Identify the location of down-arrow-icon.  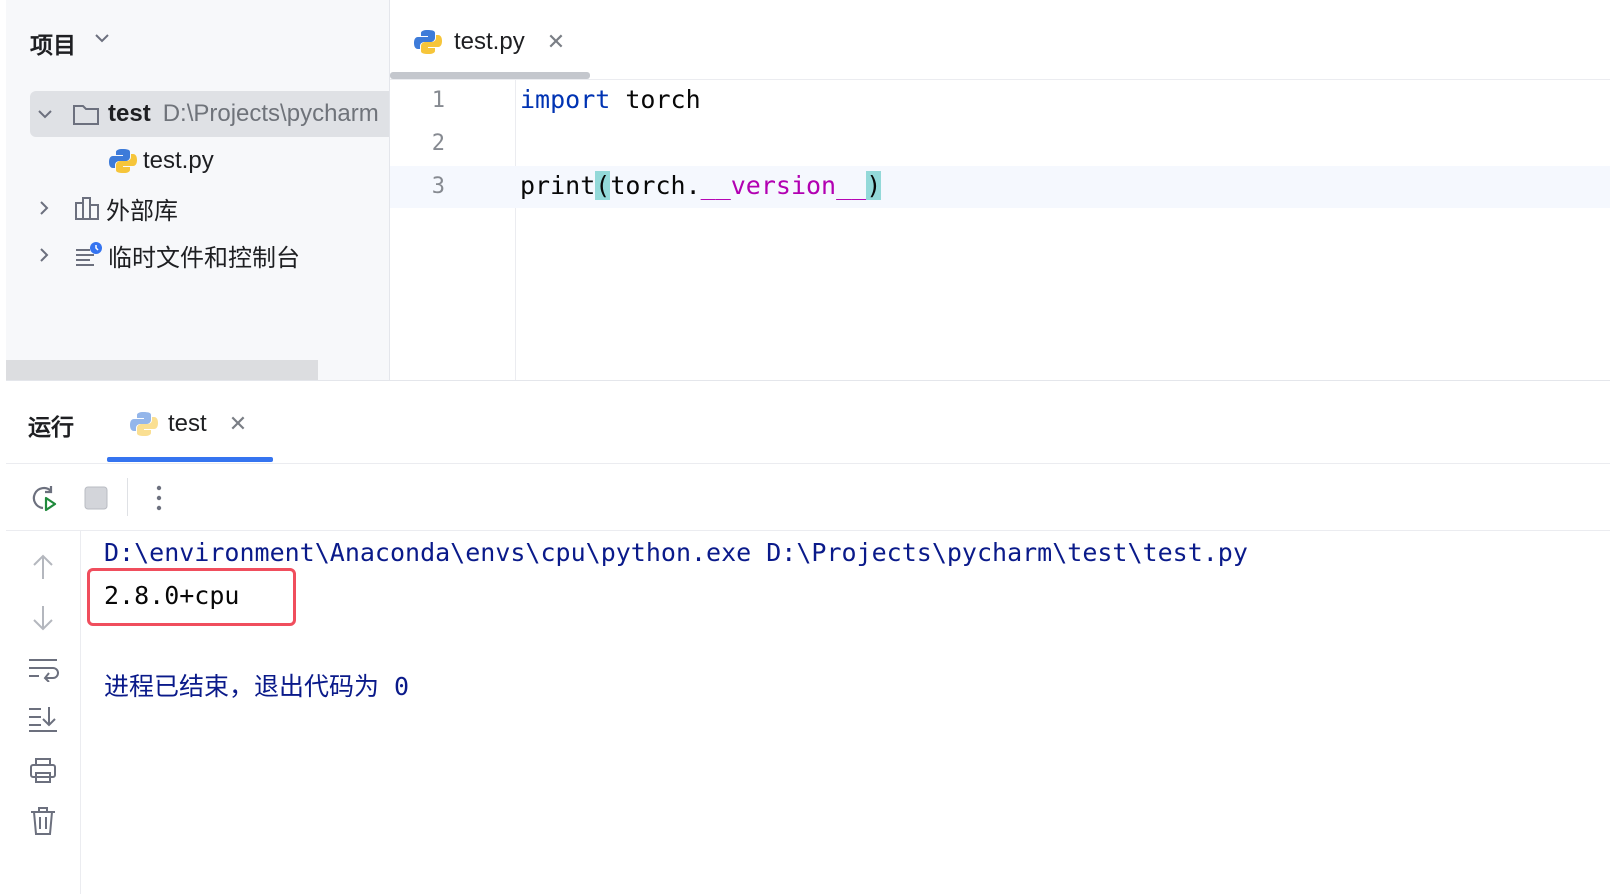
(43, 618).